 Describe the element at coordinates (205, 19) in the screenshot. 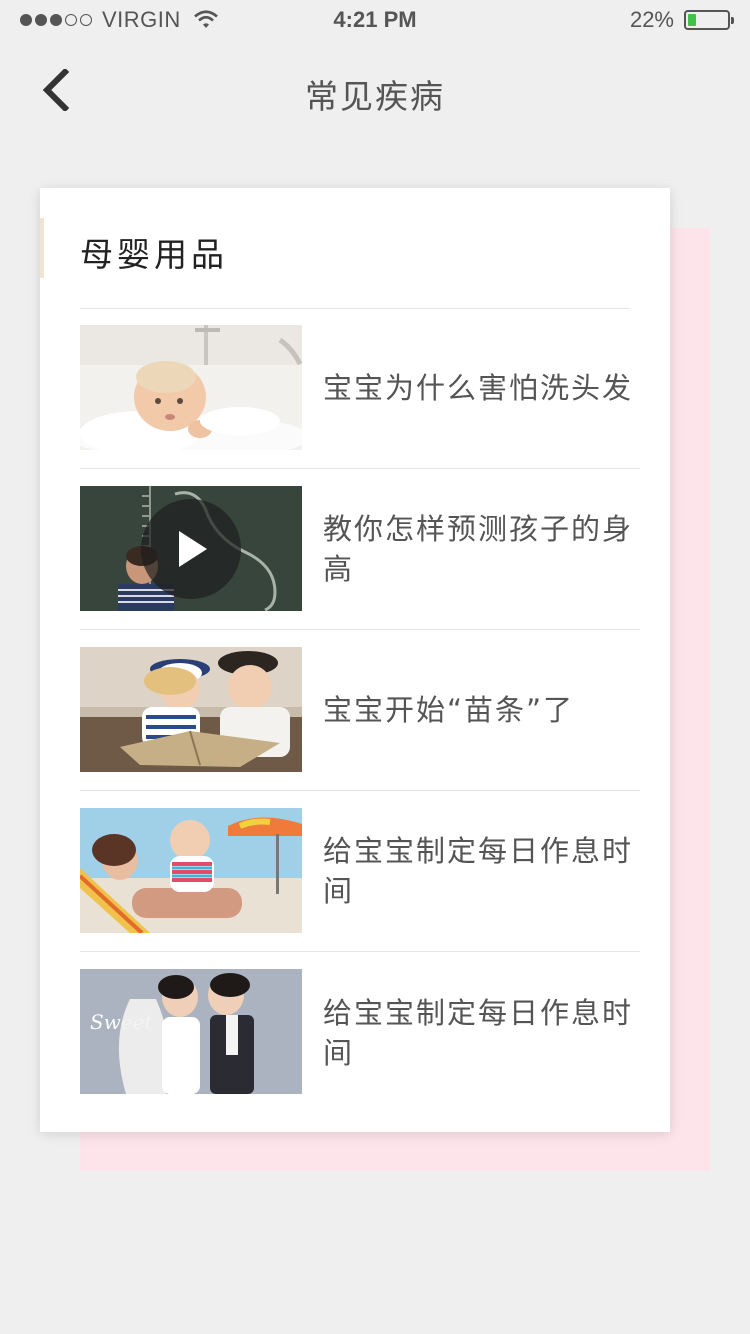

I see `wifi-icon` at that location.